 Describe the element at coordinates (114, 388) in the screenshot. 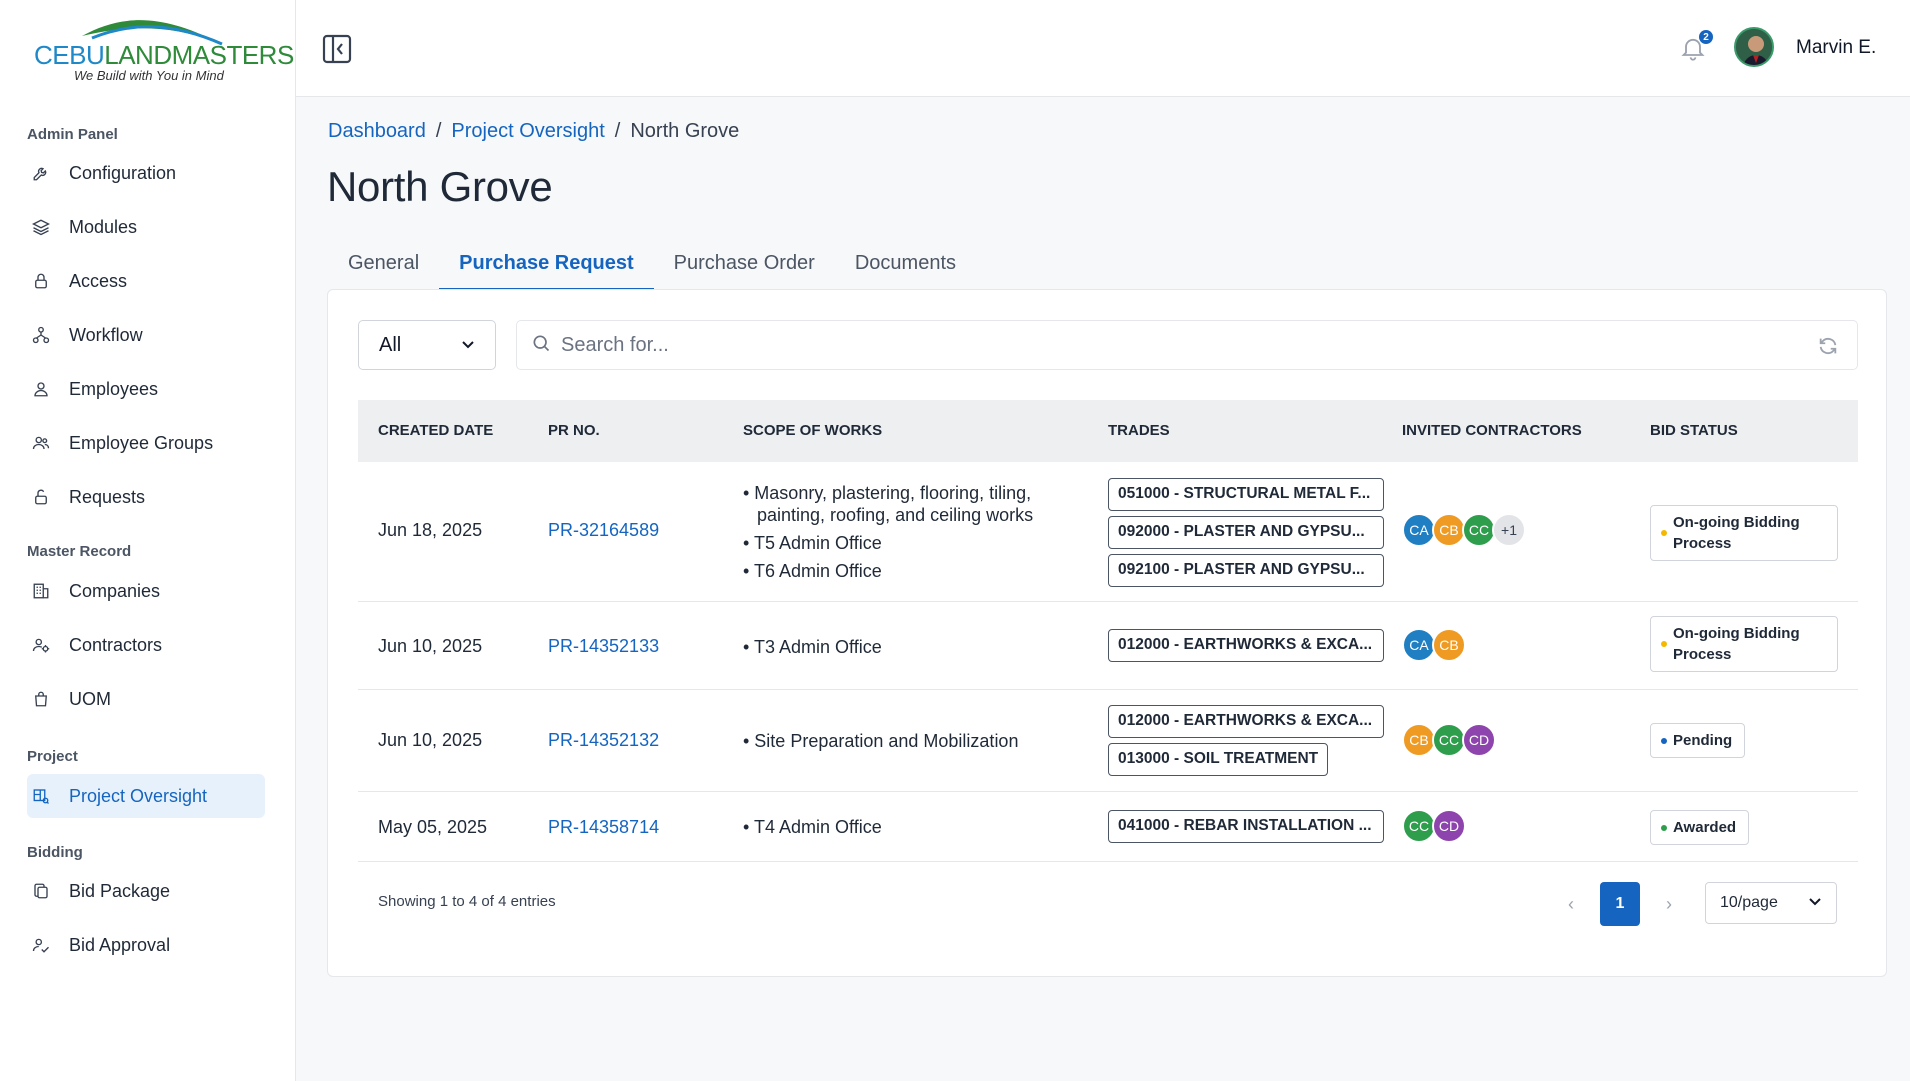

I see `sidebar-item-label: Employees` at that location.